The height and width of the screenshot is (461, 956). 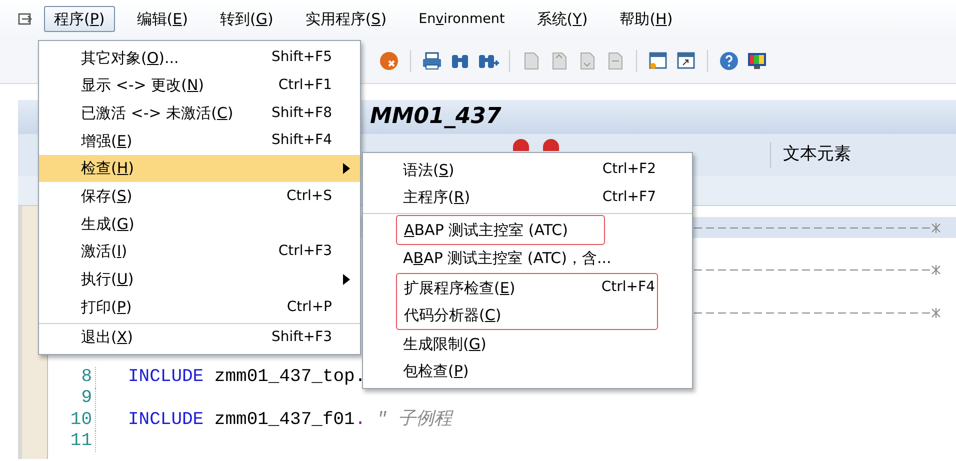 I want to click on menu-item: 编辑(E), so click(x=162, y=19).